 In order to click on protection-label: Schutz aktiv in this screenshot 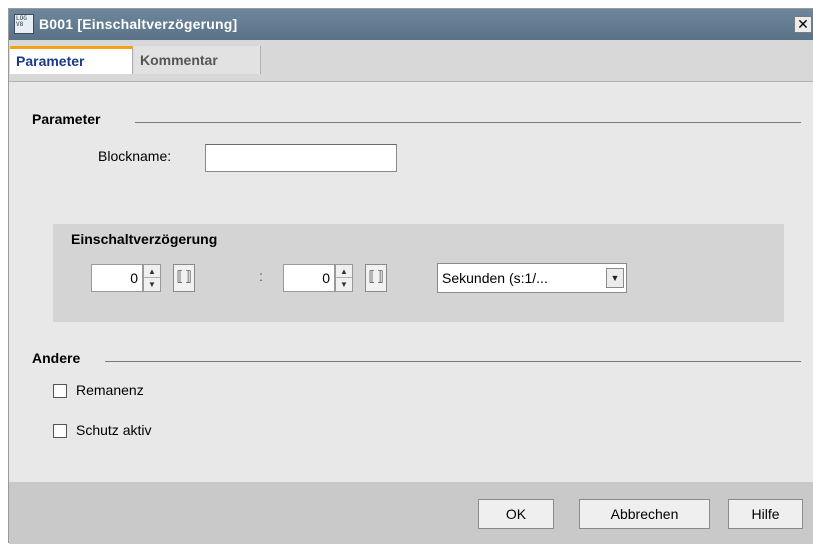, I will do `click(113, 430)`.